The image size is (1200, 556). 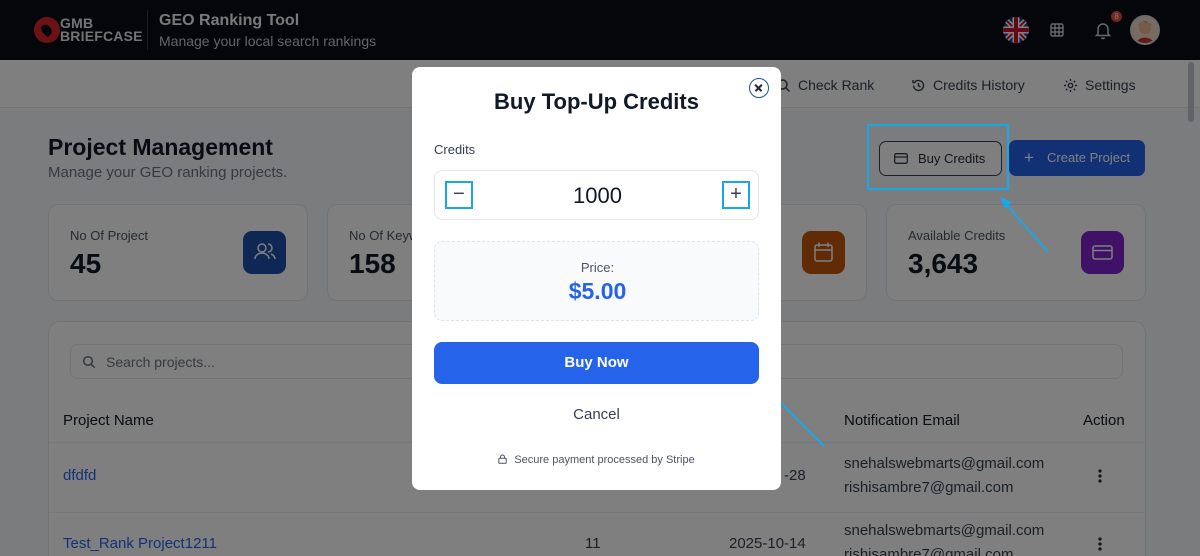 I want to click on price-box: Price: $5.00, so click(x=596, y=281).